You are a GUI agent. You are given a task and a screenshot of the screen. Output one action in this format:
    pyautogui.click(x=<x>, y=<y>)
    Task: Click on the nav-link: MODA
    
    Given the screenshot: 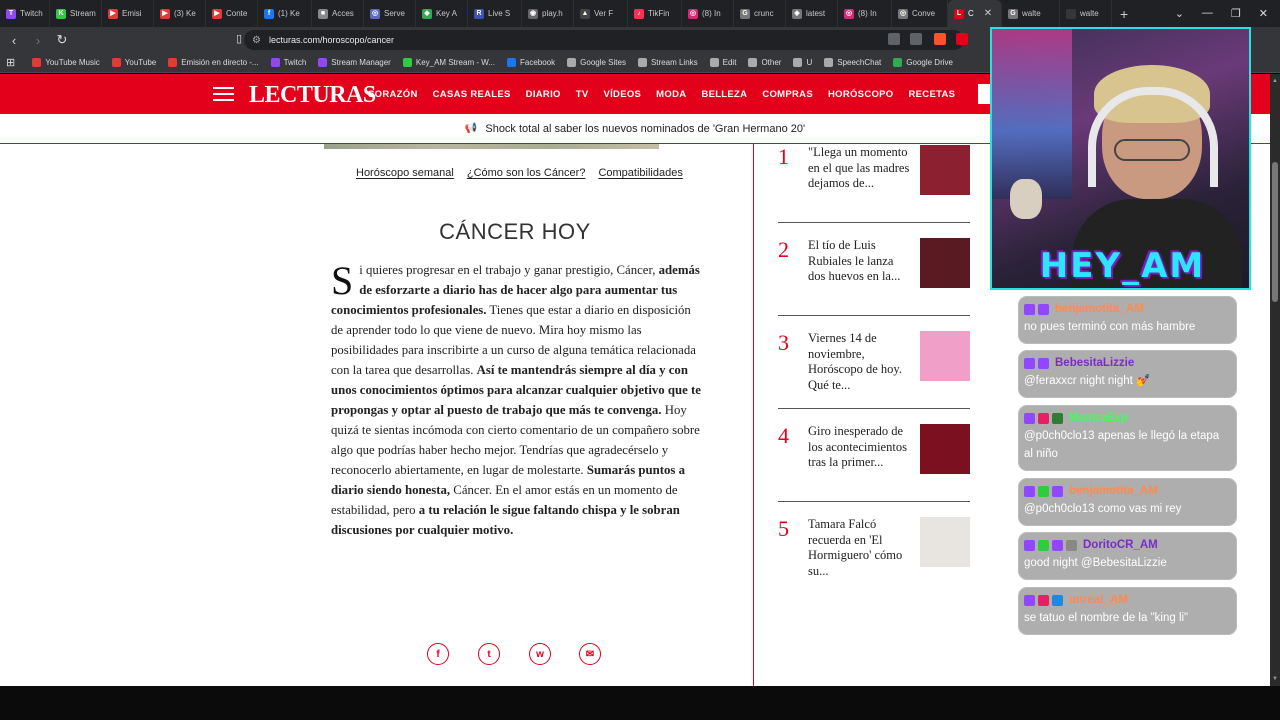 What is the action you would take?
    pyautogui.click(x=671, y=94)
    